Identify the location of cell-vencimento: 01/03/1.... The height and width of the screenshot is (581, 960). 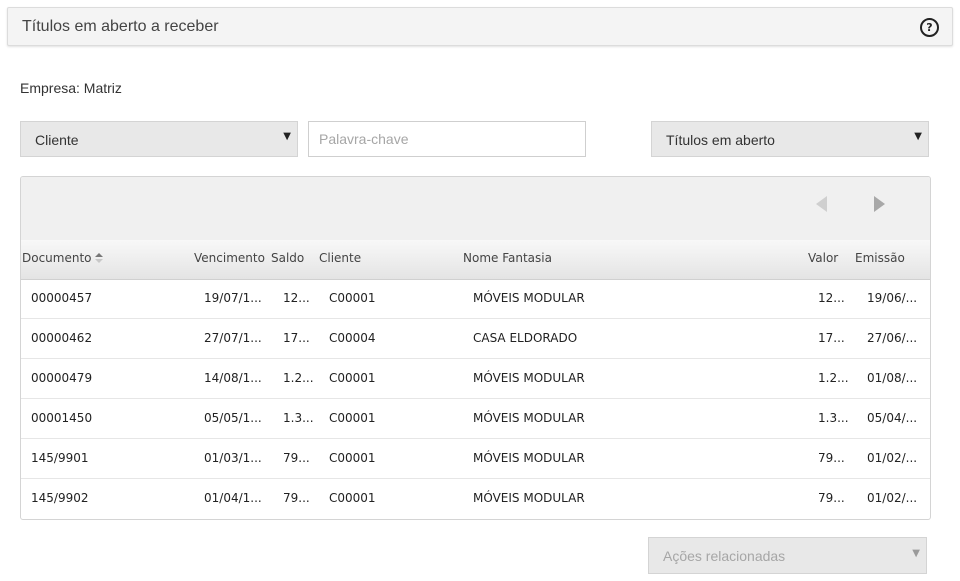
(233, 458).